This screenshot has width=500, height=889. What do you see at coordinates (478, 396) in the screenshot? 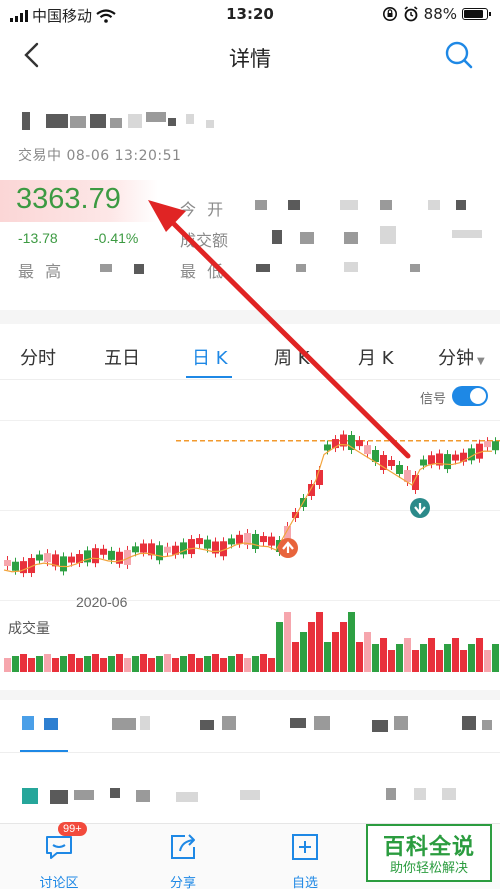
I see `toggle-knob` at bounding box center [478, 396].